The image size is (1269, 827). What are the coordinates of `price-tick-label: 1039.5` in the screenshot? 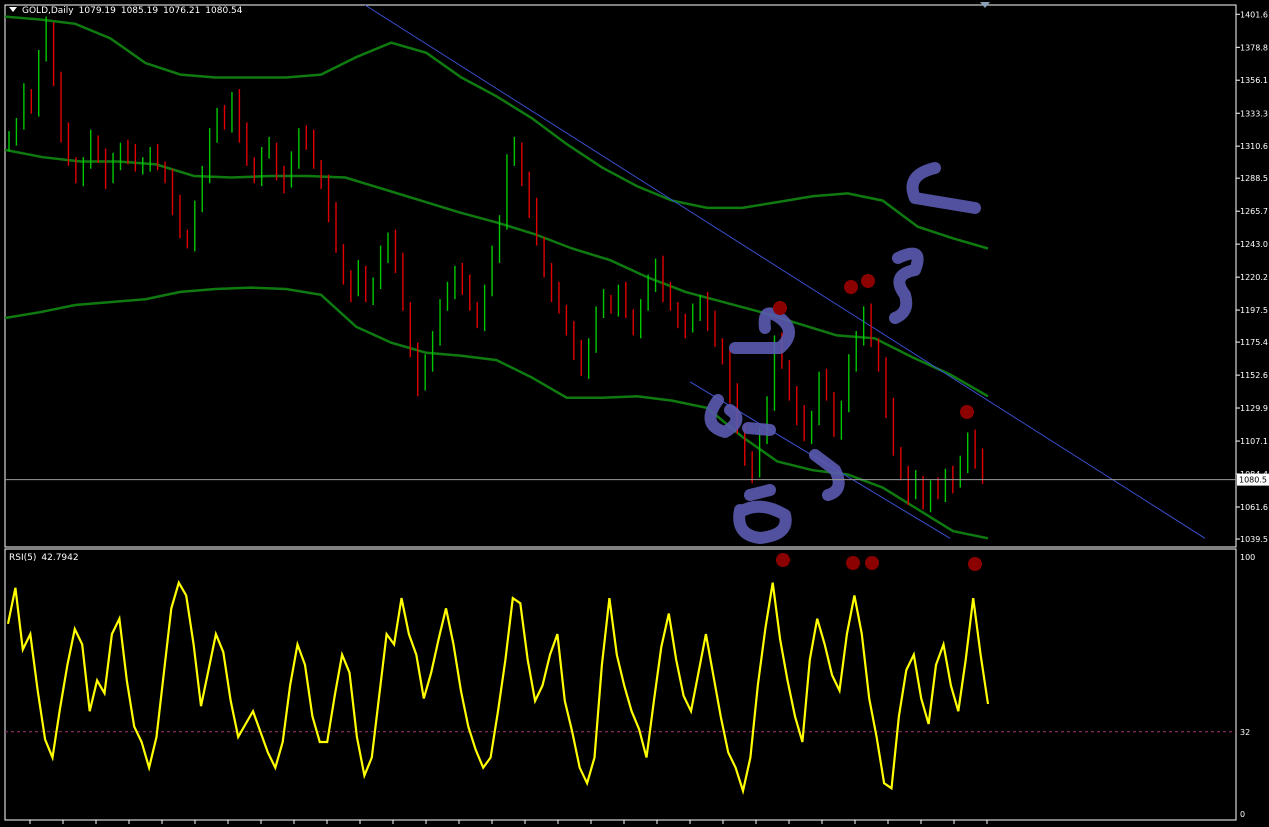 It's located at (1254, 539).